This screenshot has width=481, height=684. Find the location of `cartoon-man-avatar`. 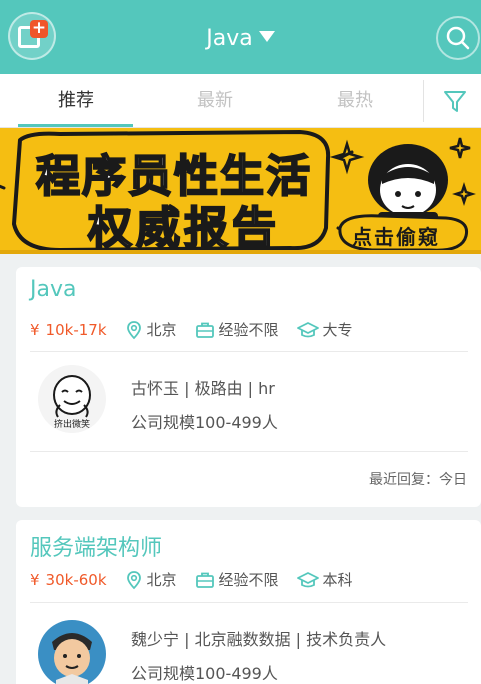

cartoon-man-avatar is located at coordinates (72, 658).